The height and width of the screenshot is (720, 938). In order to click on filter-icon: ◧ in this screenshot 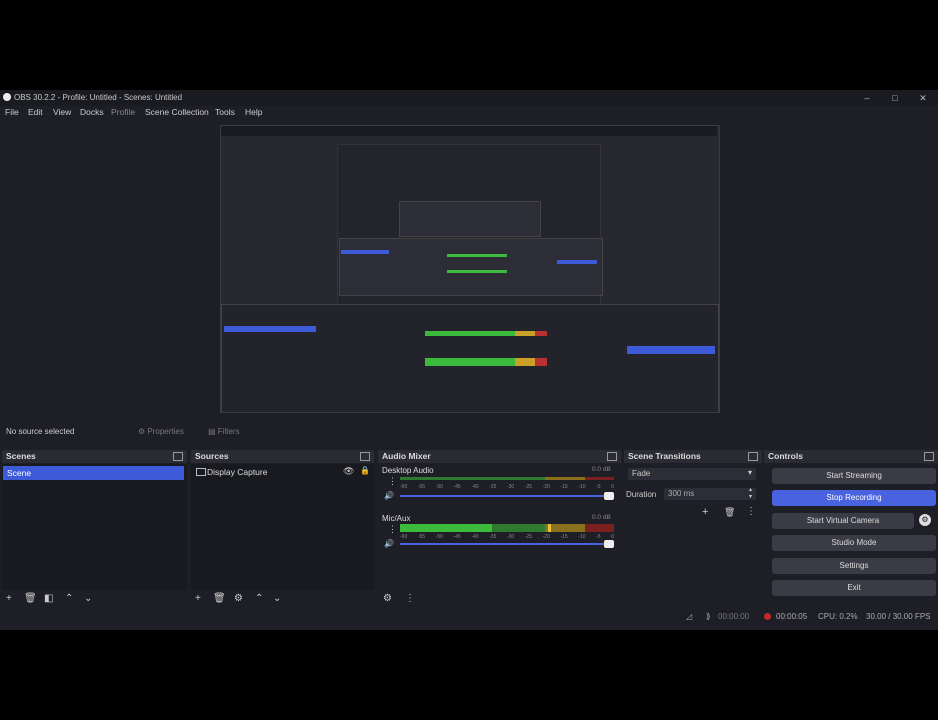, I will do `click(48, 598)`.